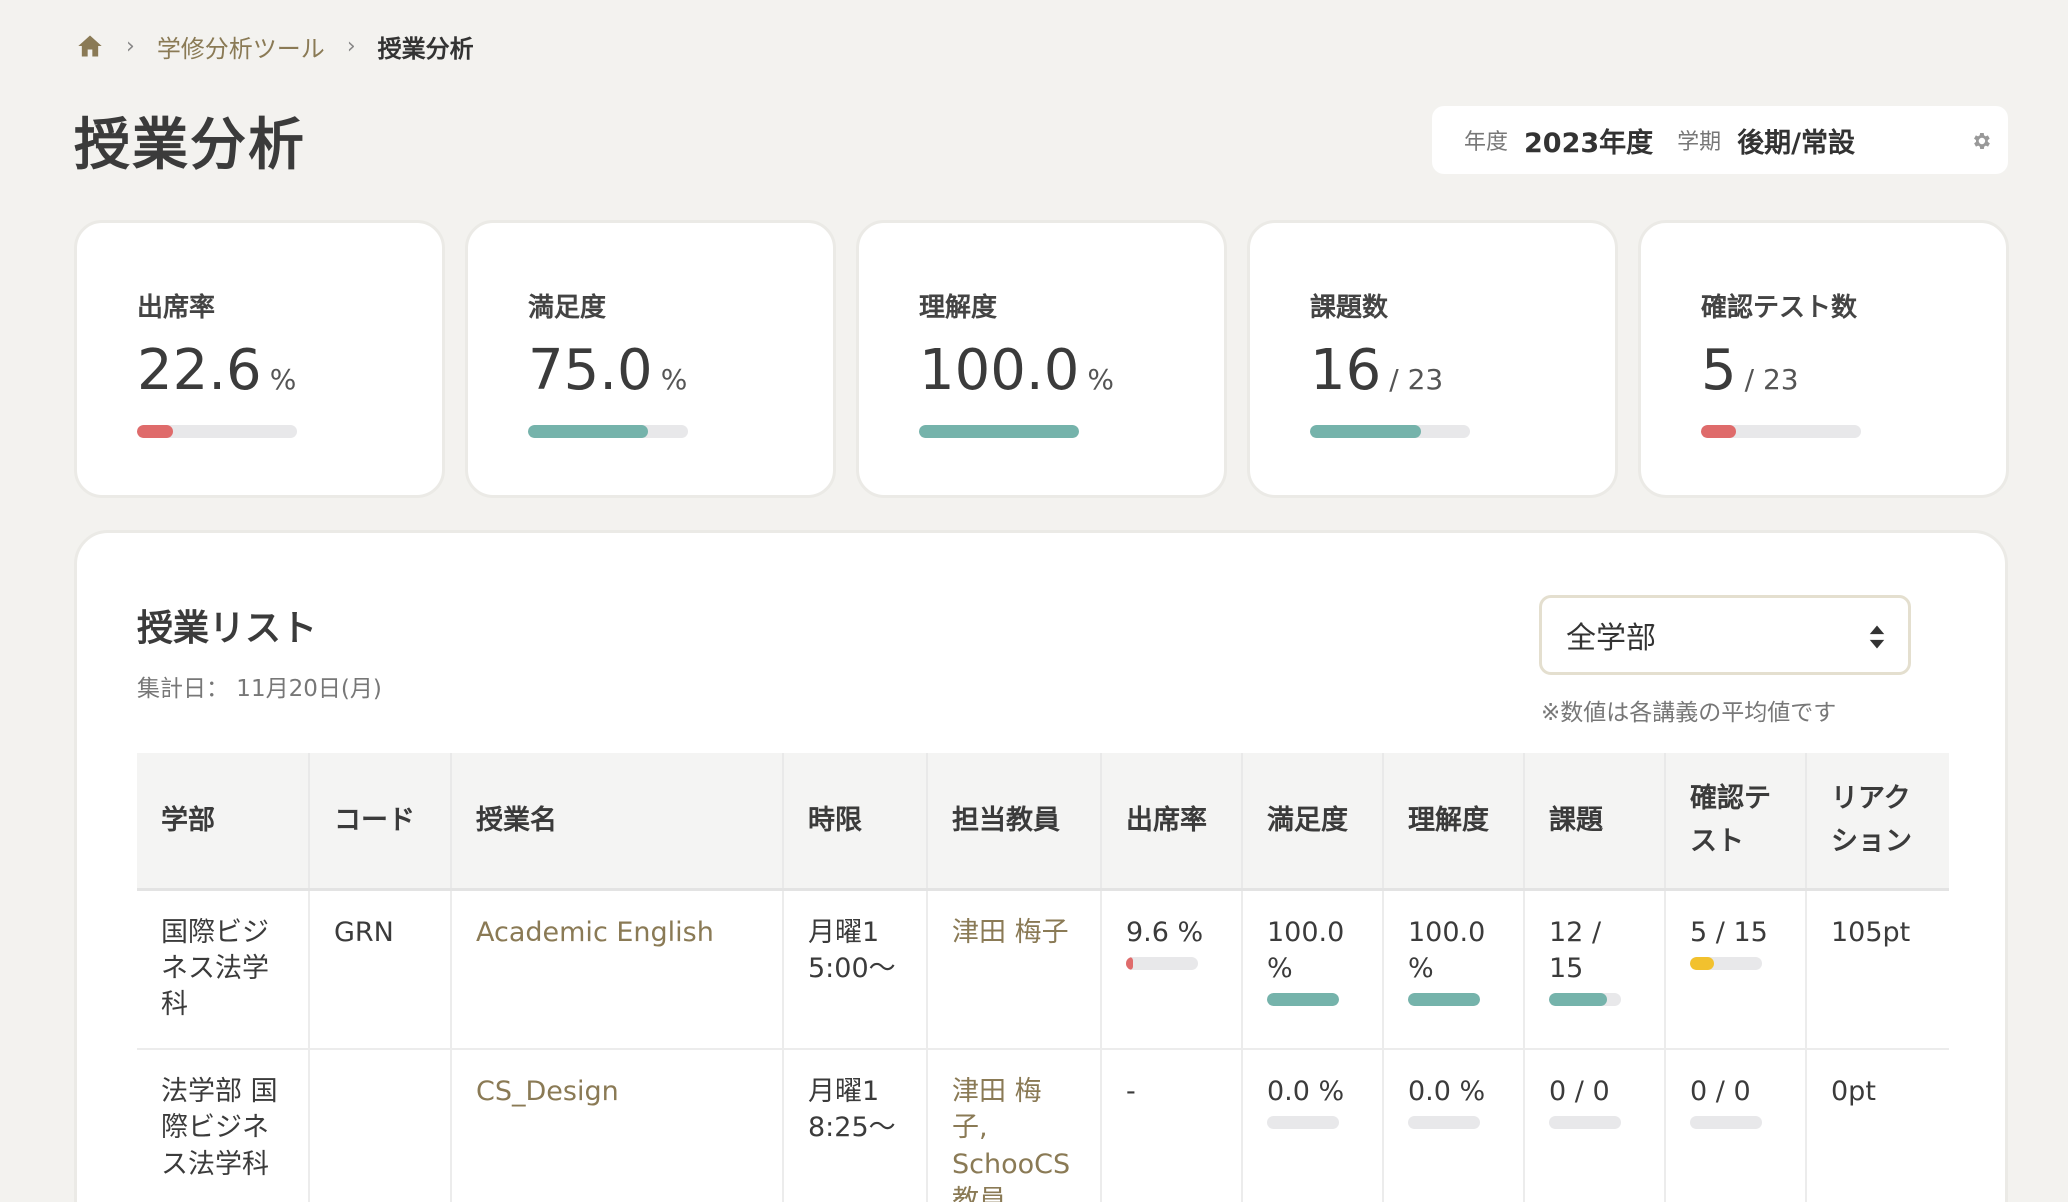 Image resolution: width=2068 pixels, height=1202 pixels. What do you see at coordinates (176, 308) in the screenshot?
I see `stat-label: 出席率` at bounding box center [176, 308].